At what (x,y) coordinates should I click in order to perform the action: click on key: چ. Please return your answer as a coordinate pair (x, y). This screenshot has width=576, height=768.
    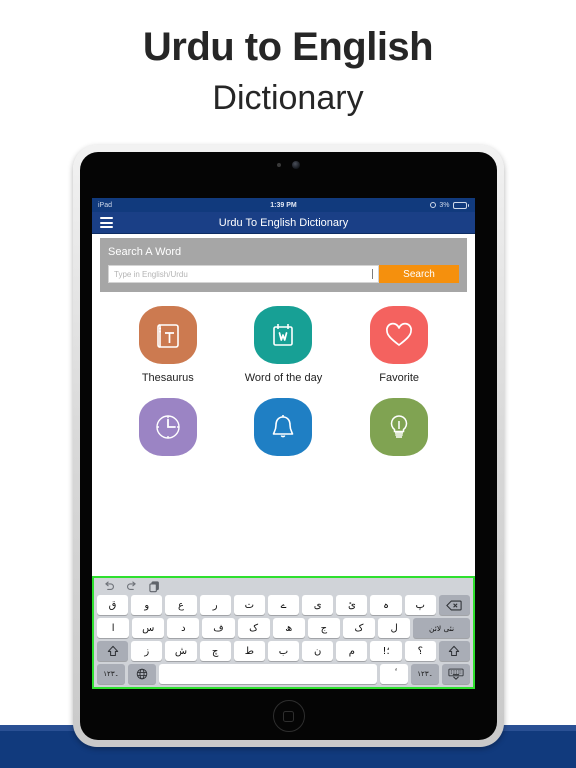
    Looking at the image, I should click on (215, 651).